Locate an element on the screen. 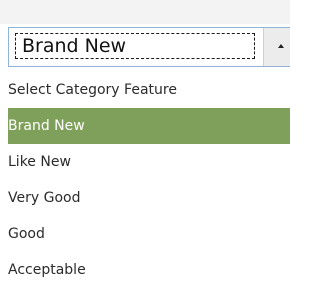 The width and height of the screenshot is (320, 291). option-like-new: Like New is located at coordinates (149, 162).